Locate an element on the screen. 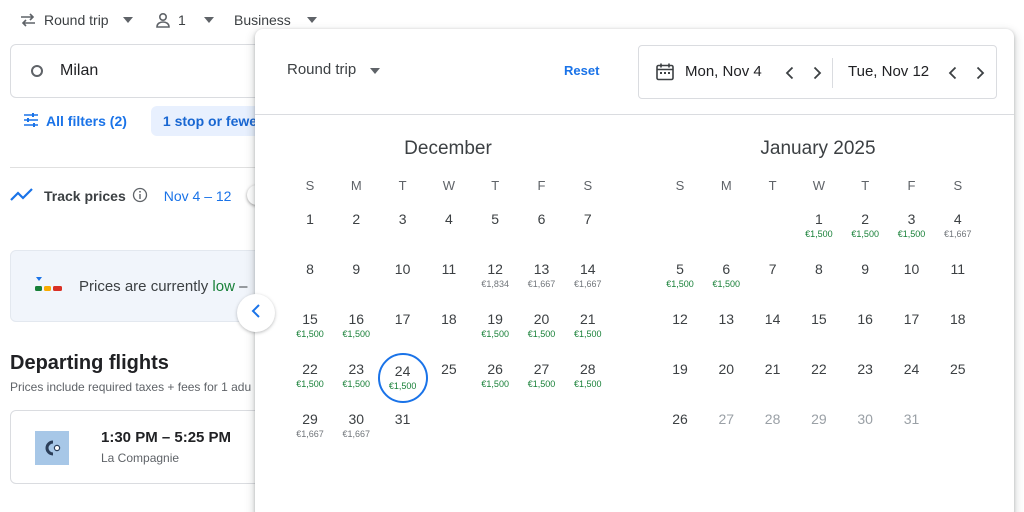 The image size is (1024, 512). calendar-day: 4 is located at coordinates (449, 228).